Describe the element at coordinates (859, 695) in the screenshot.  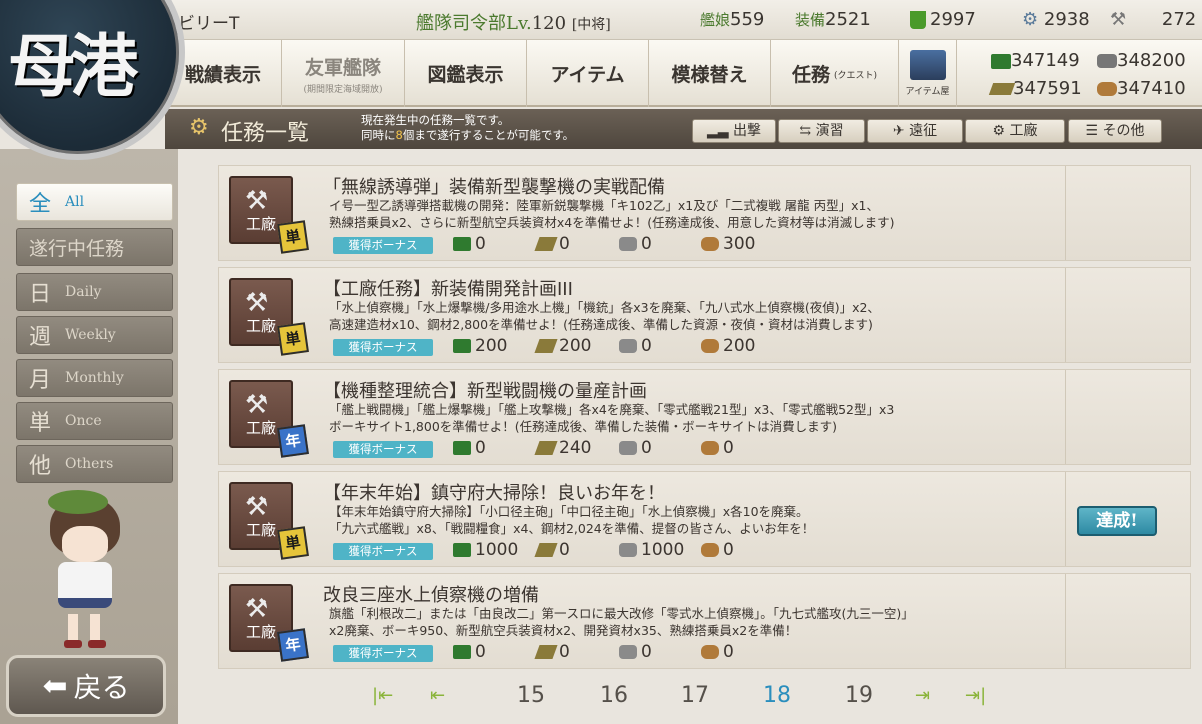
I see `page-19: 19` at that location.